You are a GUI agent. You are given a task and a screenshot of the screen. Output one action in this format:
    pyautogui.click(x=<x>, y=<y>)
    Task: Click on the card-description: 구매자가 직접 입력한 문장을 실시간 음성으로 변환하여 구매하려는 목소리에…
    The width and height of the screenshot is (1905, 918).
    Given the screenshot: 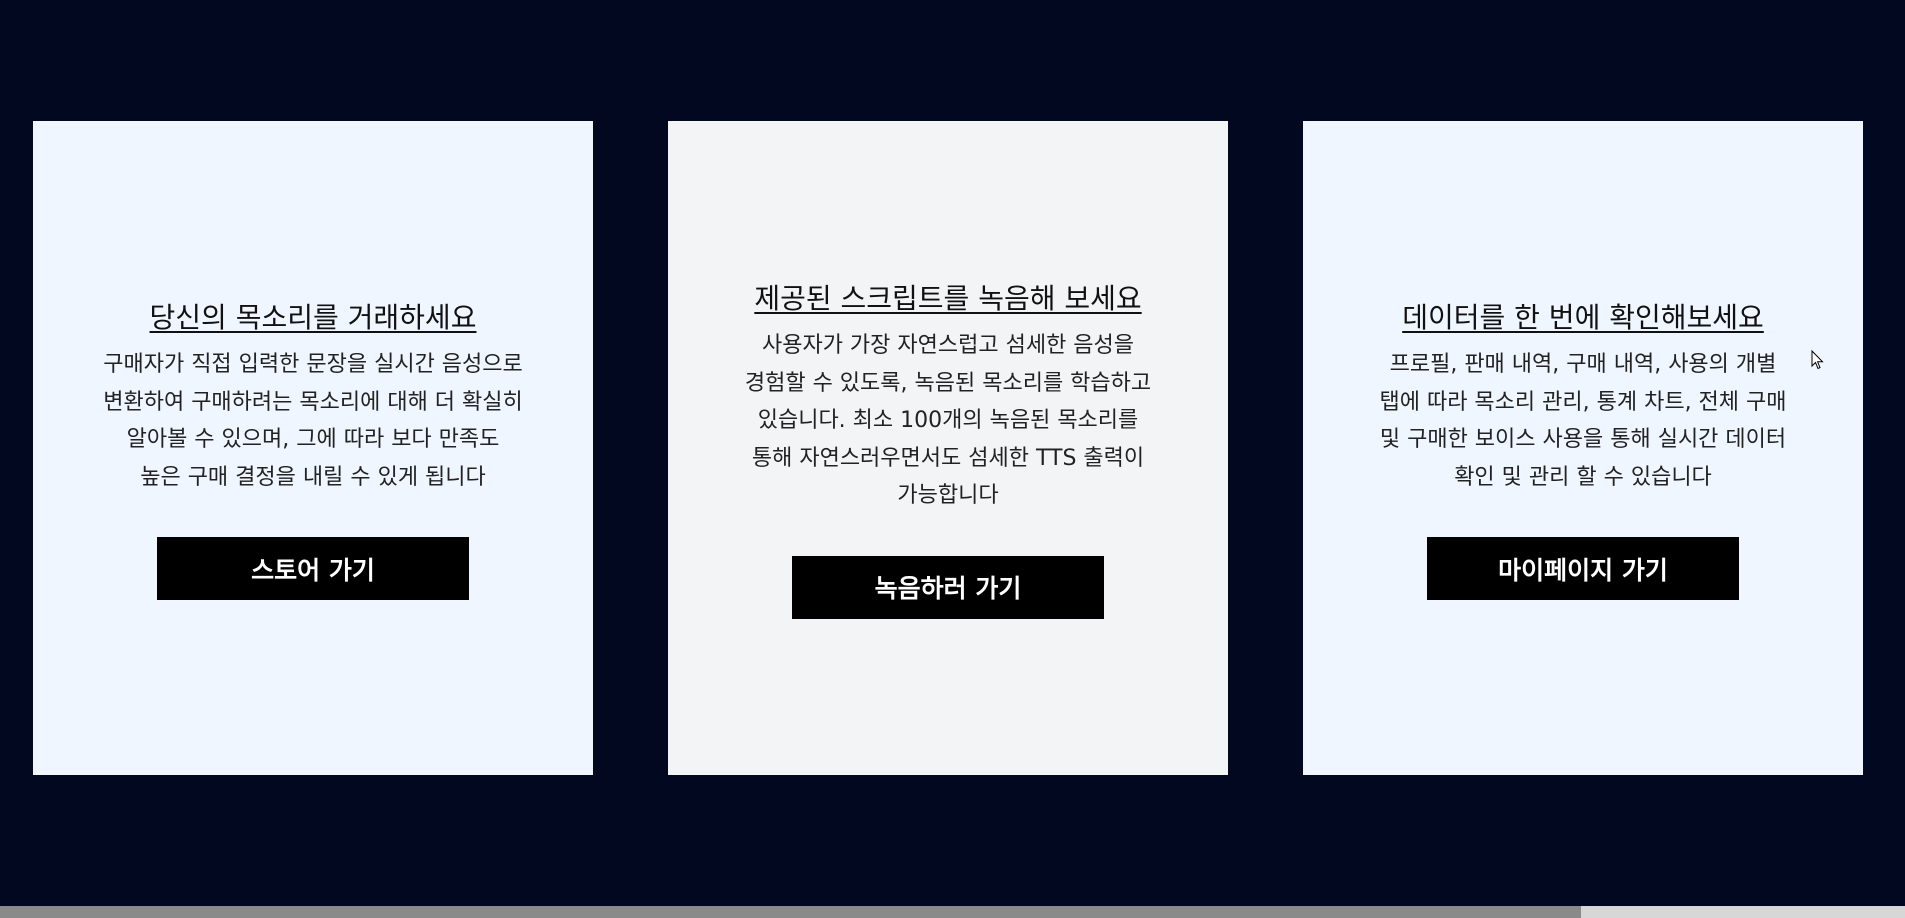 What is the action you would take?
    pyautogui.click(x=313, y=421)
    